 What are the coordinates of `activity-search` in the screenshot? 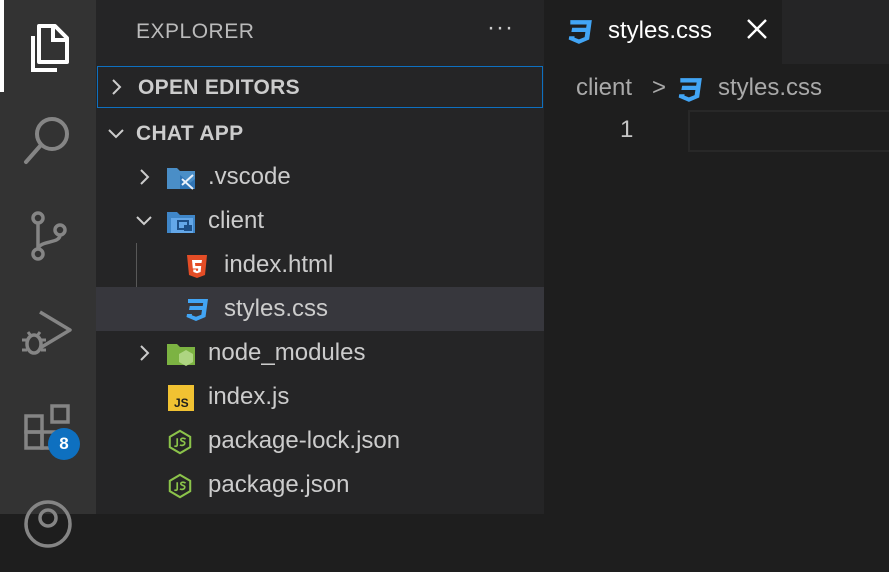 It's located at (48, 140).